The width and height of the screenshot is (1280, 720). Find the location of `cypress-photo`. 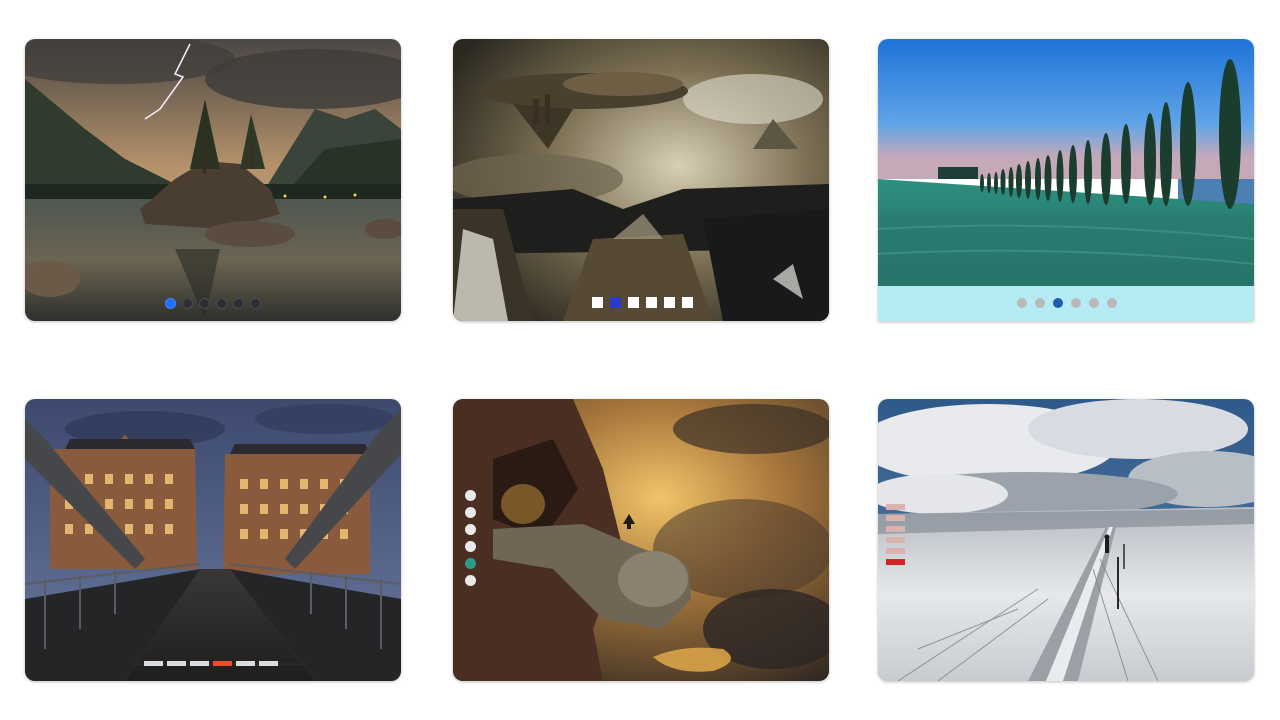

cypress-photo is located at coordinates (1066, 162).